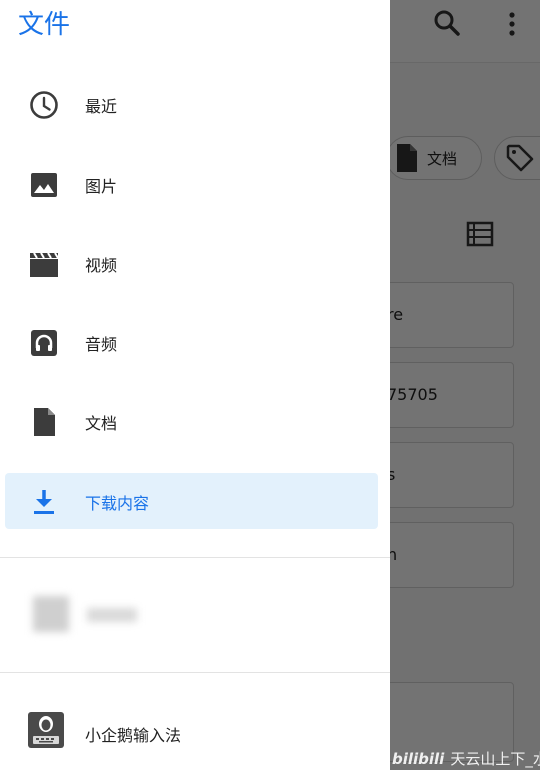  Describe the element at coordinates (133, 735) in the screenshot. I see `drawer-item-label: 小企鹅输入法` at that location.